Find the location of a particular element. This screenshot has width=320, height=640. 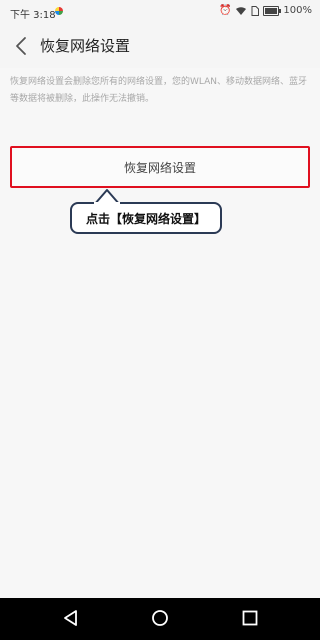

reset-button-label: 恢复网络设置 is located at coordinates (159, 167).